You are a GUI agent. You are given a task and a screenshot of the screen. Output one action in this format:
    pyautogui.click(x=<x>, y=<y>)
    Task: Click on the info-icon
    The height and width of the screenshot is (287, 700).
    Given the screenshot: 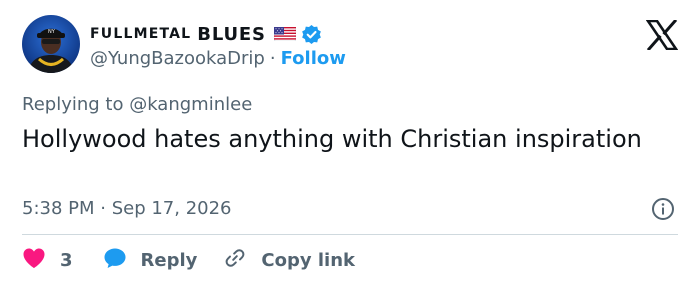 What is the action you would take?
    pyautogui.click(x=663, y=209)
    